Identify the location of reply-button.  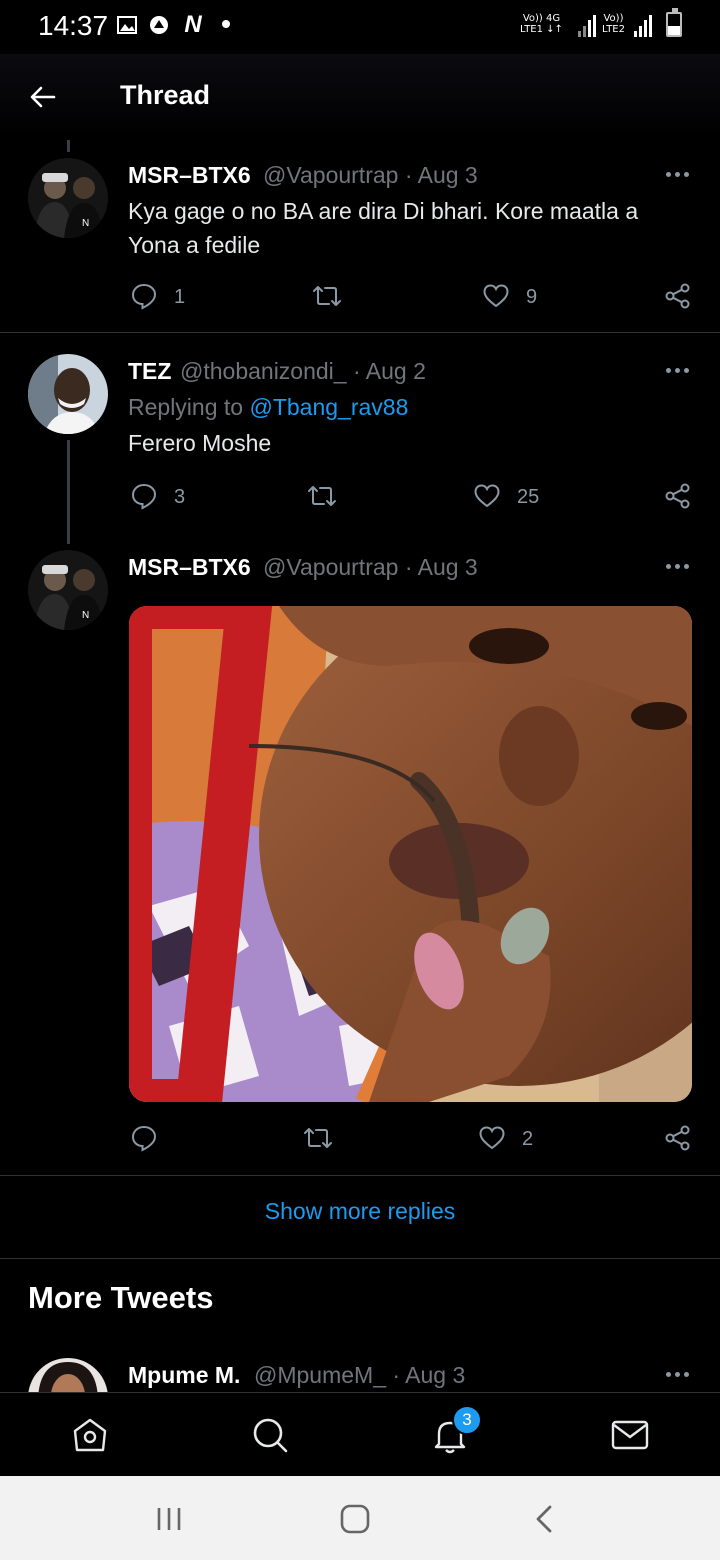
(175, 1139).